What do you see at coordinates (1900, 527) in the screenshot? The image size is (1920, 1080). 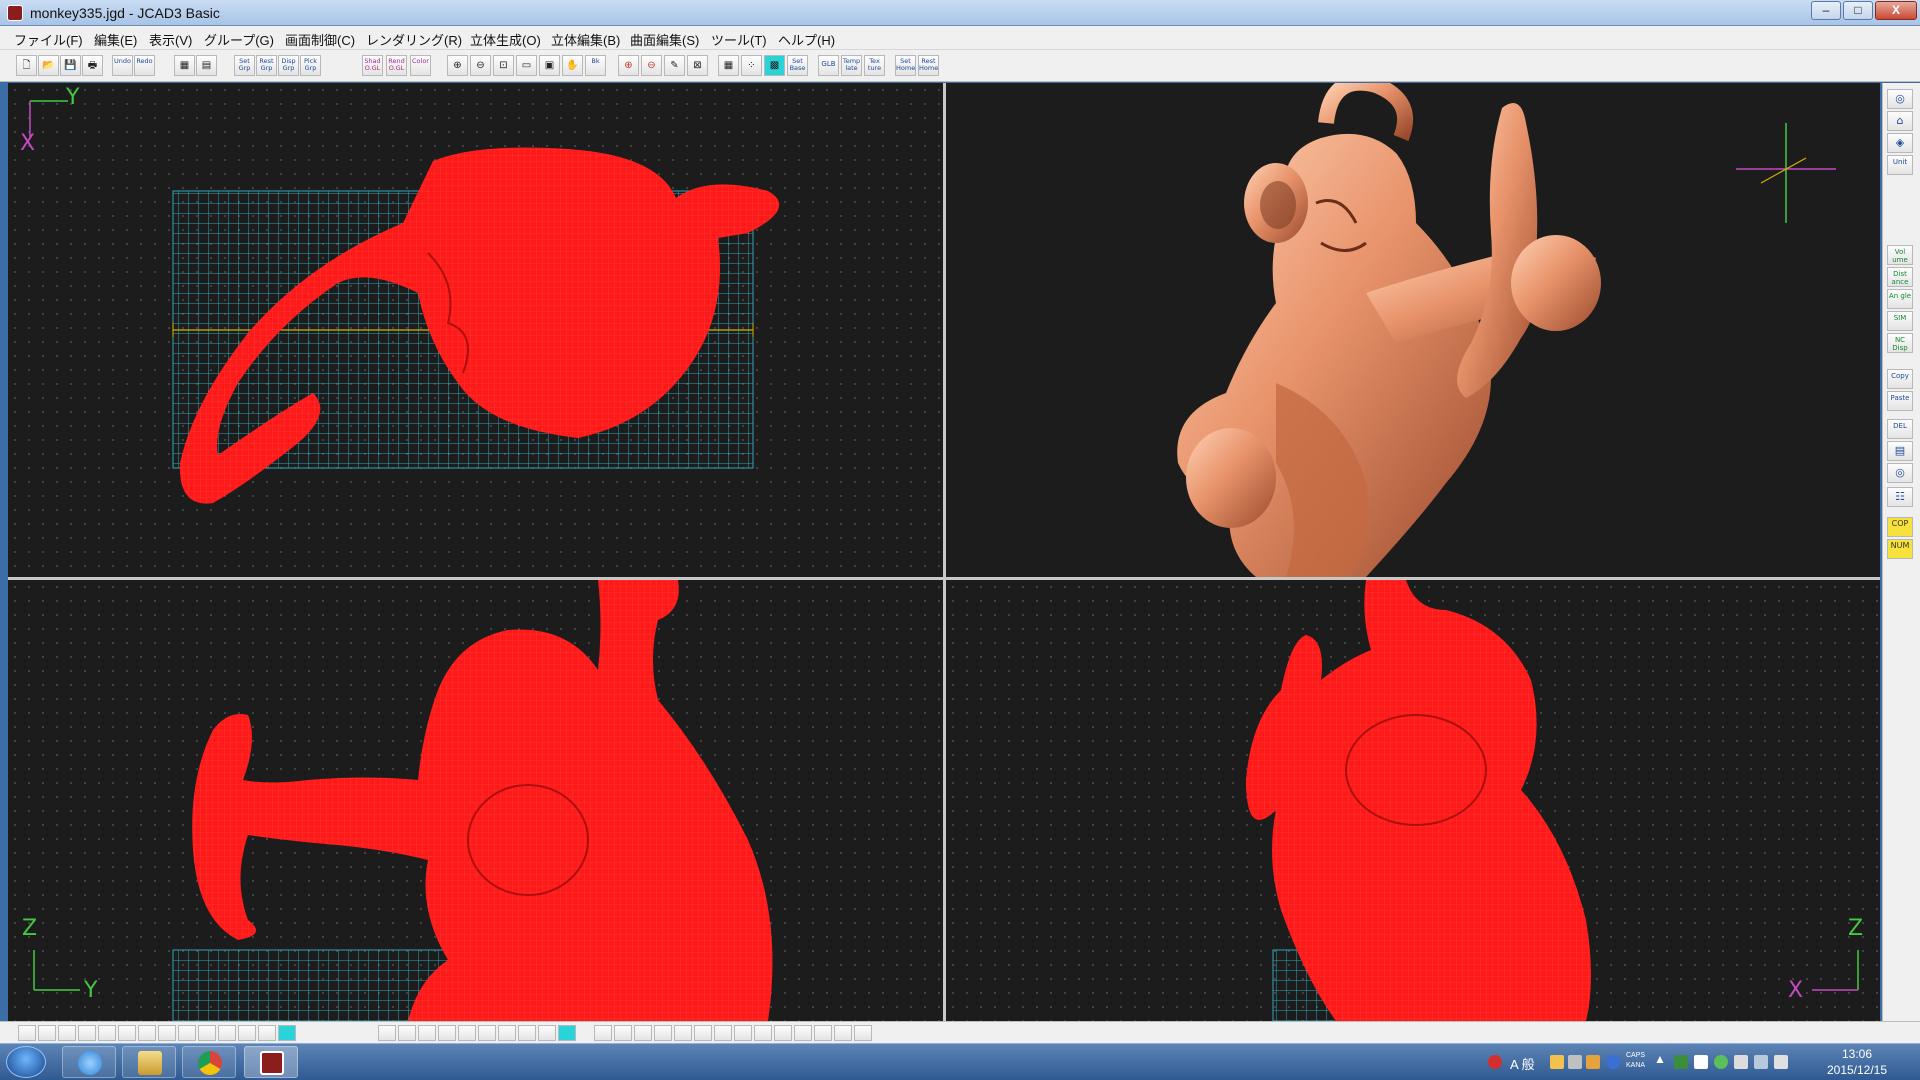 I see `cop-button: COP` at bounding box center [1900, 527].